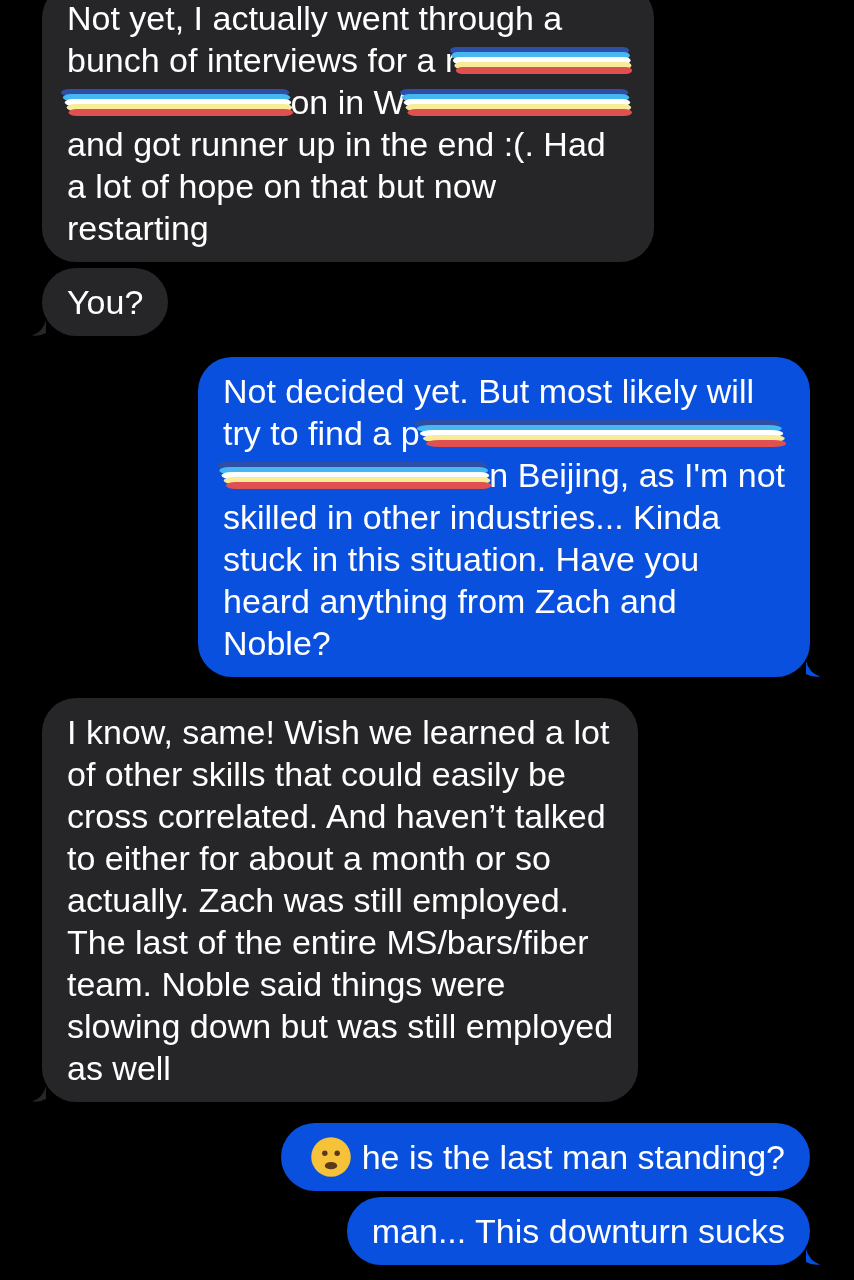 Image resolution: width=854 pixels, height=1280 pixels. What do you see at coordinates (340, 1026) in the screenshot?
I see `message-text: slowing down but was still employed` at bounding box center [340, 1026].